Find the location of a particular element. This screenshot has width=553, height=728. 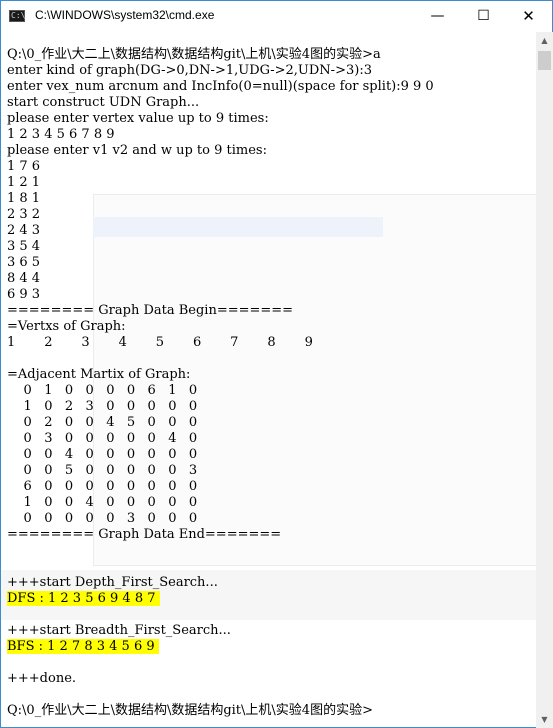

cmd-app-icon-label: C:\ is located at coordinates (18, 15).